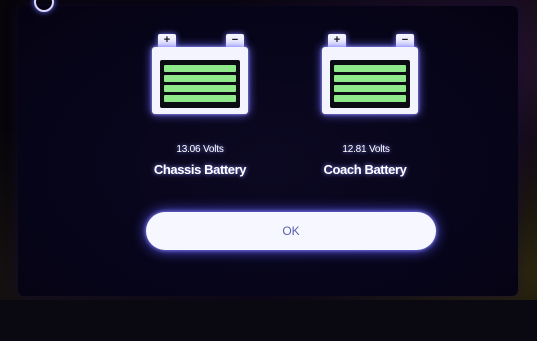  What do you see at coordinates (365, 169) in the screenshot?
I see `coach-battery-label: Coach Battery` at bounding box center [365, 169].